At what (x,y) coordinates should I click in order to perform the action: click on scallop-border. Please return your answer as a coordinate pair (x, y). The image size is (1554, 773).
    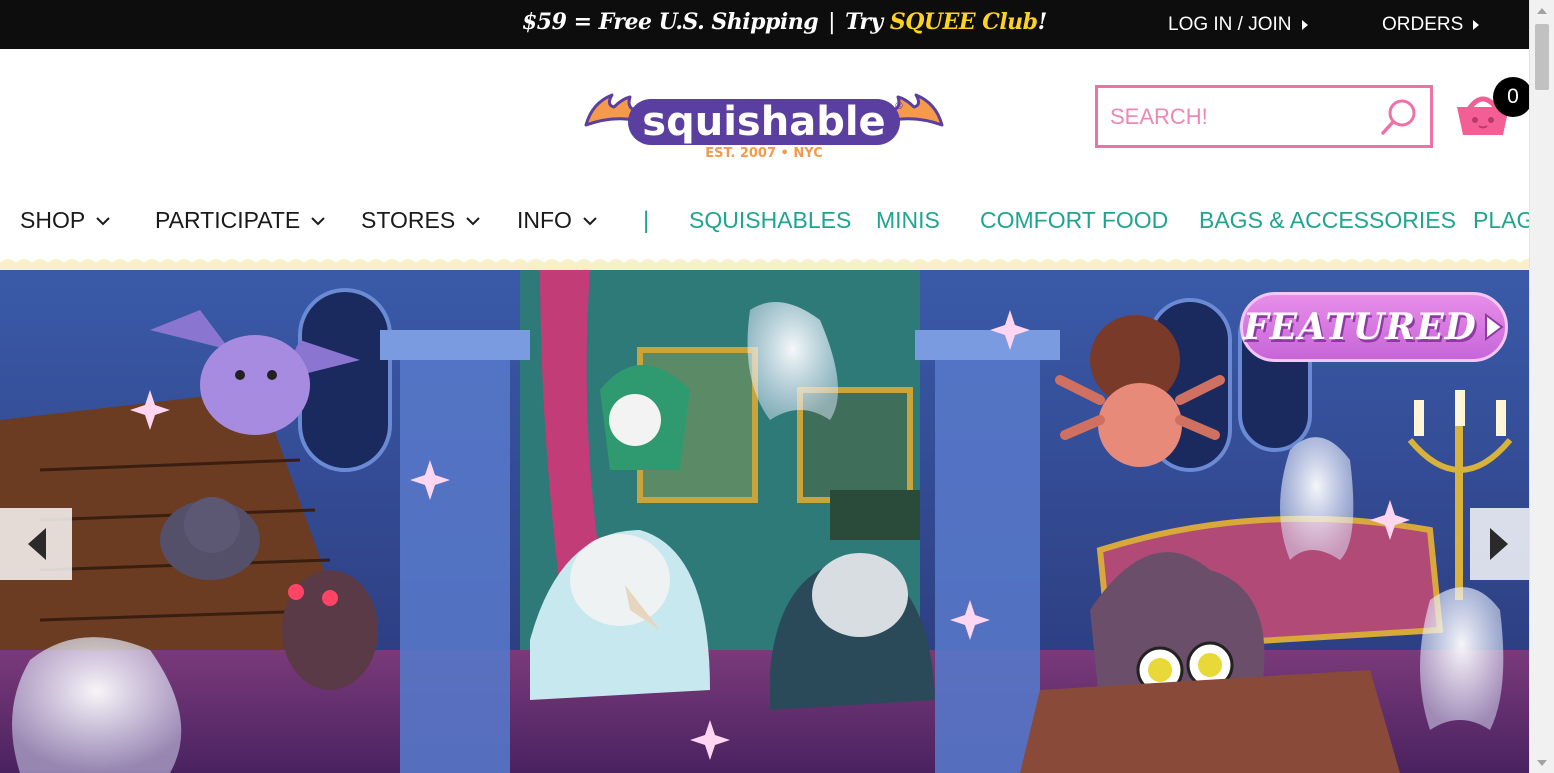
    Looking at the image, I should click on (764, 263).